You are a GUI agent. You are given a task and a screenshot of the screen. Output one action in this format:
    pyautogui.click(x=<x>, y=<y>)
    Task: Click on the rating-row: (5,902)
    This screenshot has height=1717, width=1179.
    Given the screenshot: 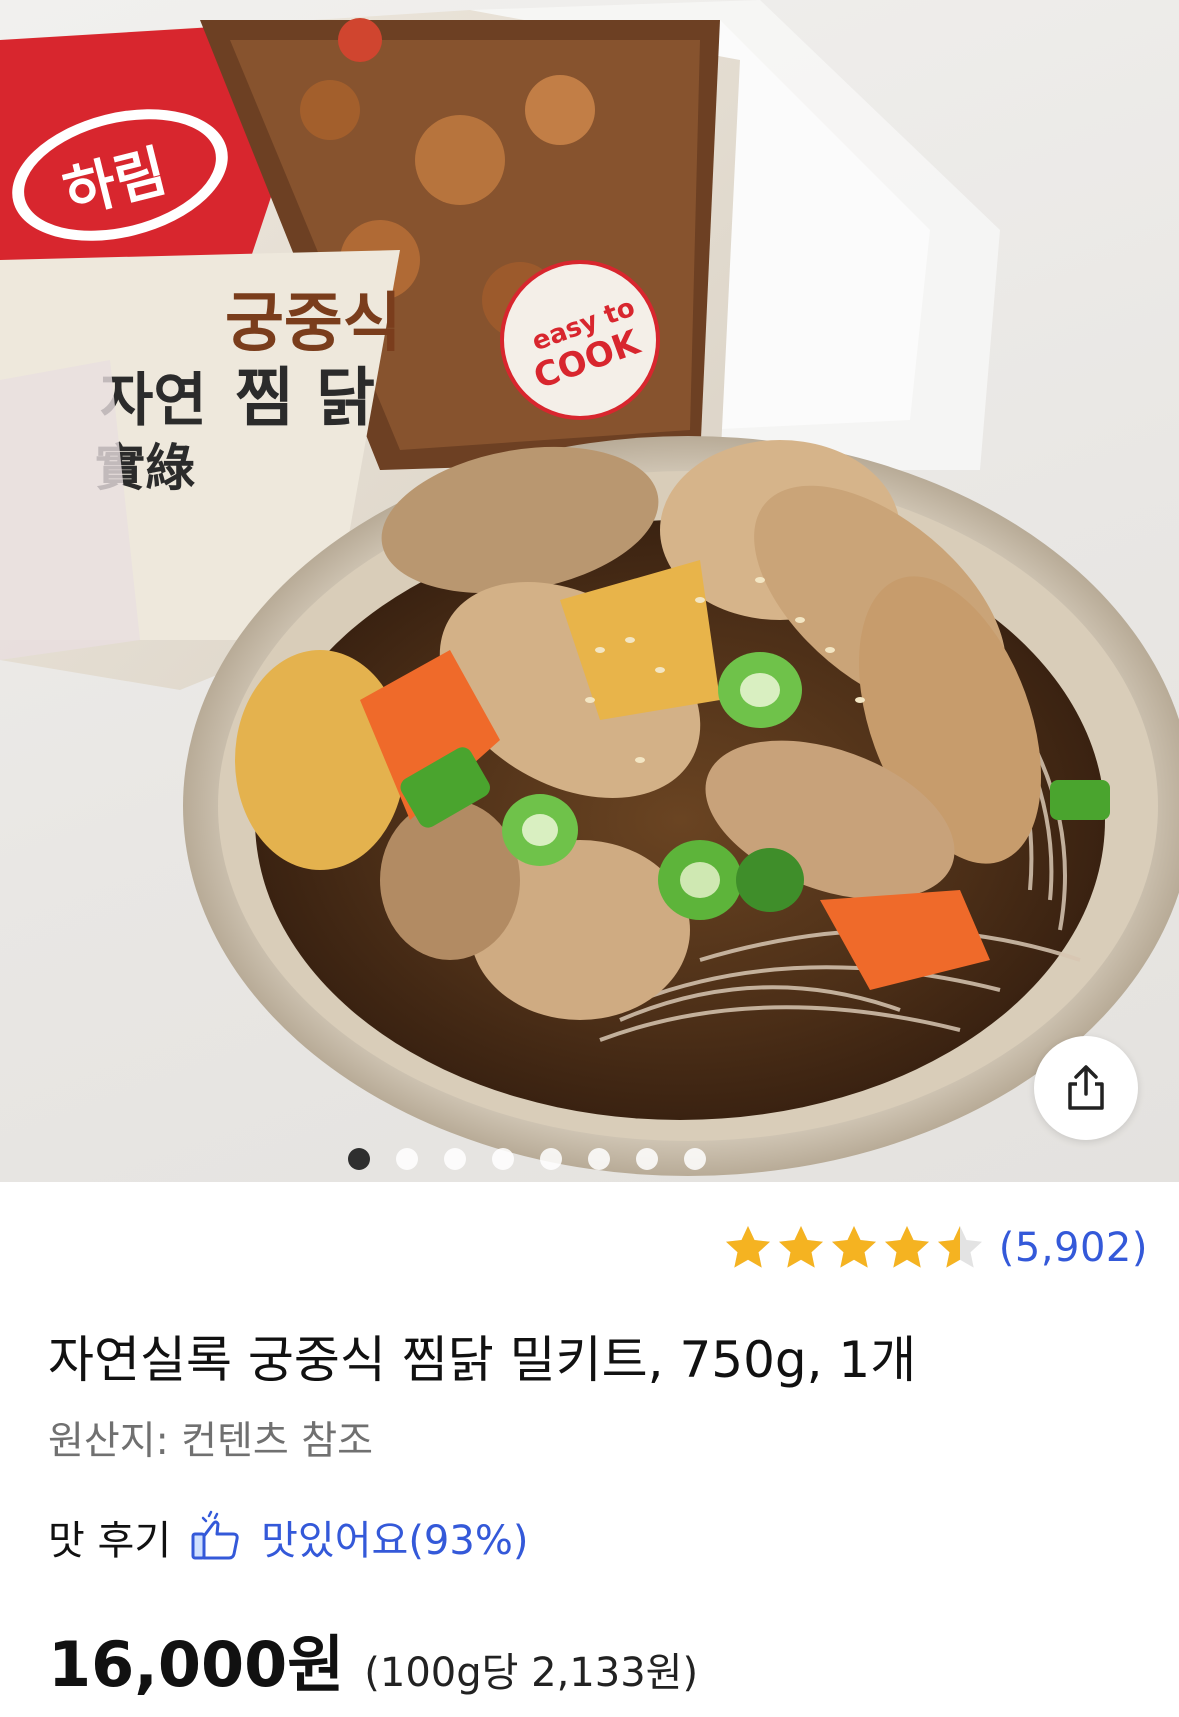 What is the action you would take?
    pyautogui.click(x=935, y=1248)
    